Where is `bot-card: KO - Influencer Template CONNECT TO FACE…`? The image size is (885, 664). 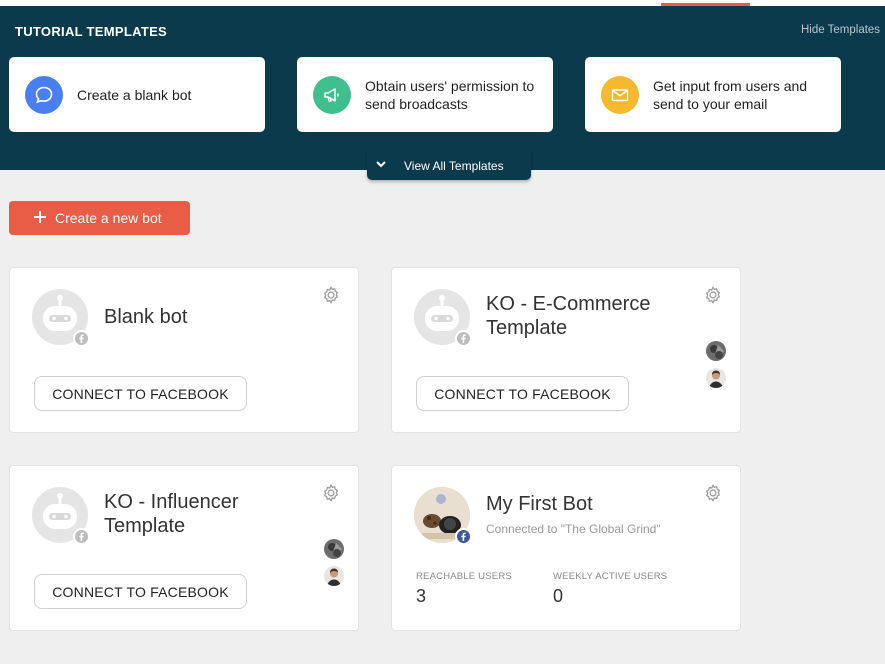 bot-card: KO - Influencer Template CONNECT TO FACE… is located at coordinates (184, 548).